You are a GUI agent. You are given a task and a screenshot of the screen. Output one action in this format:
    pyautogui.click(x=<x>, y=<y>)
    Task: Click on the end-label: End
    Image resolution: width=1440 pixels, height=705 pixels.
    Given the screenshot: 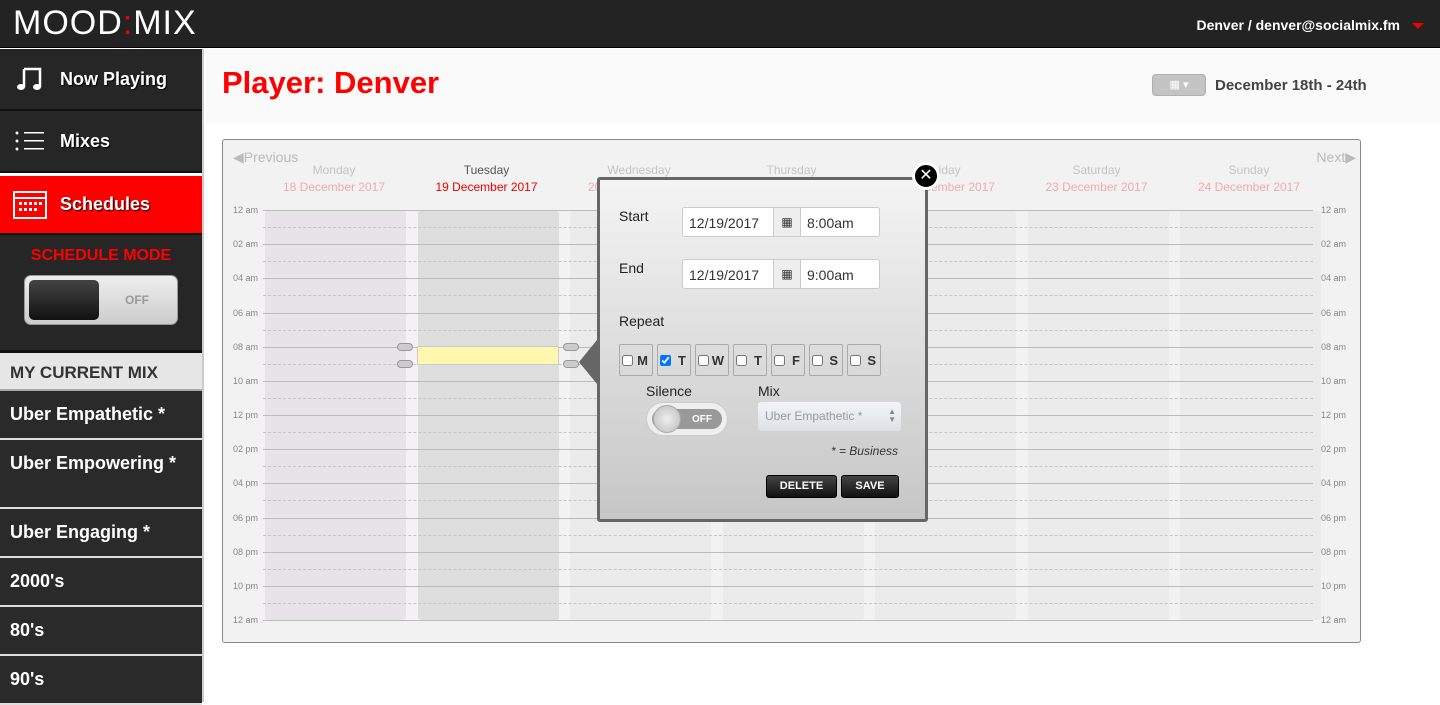 What is the action you would take?
    pyautogui.click(x=631, y=268)
    